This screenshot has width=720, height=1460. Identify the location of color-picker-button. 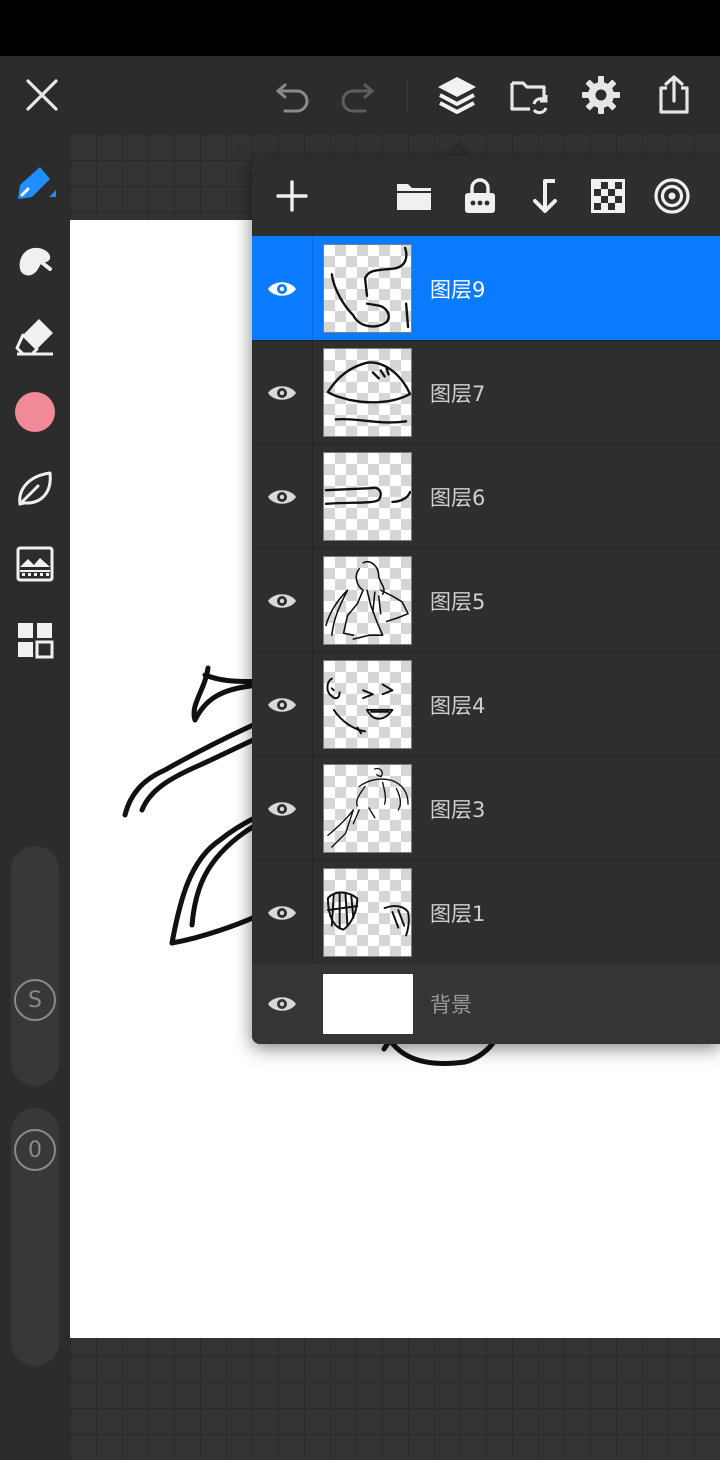
(35, 412).